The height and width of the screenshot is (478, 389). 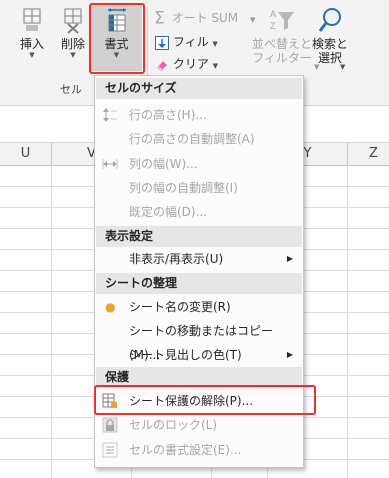 I want to click on clear-button: クリア ▼, so click(x=186, y=64).